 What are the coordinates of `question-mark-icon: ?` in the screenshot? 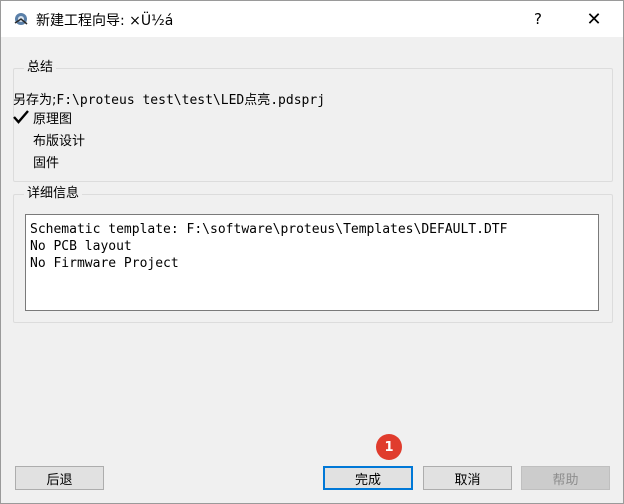 It's located at (538, 19).